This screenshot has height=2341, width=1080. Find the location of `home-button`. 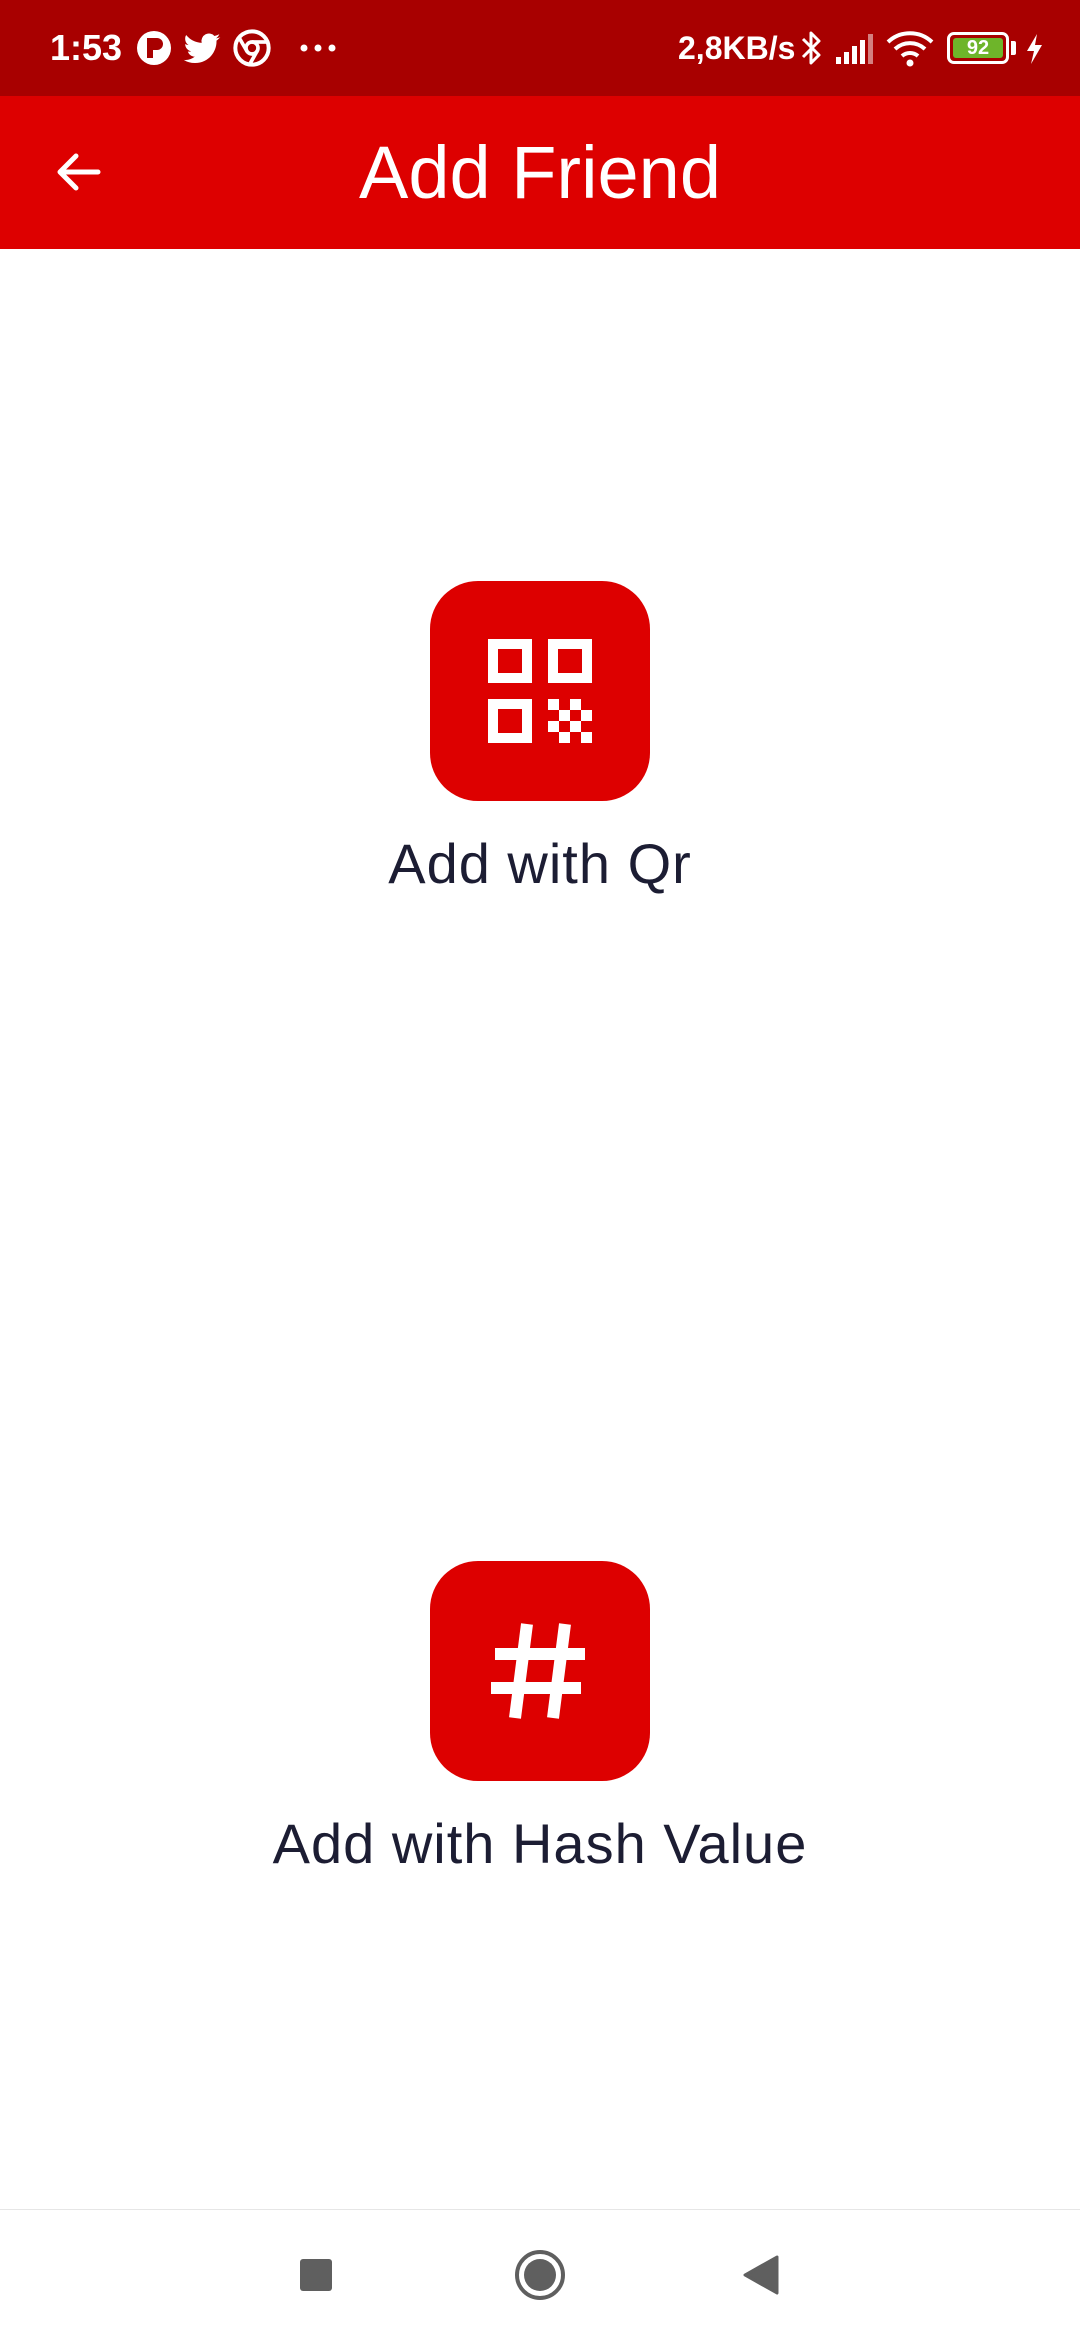

home-button is located at coordinates (540, 2275).